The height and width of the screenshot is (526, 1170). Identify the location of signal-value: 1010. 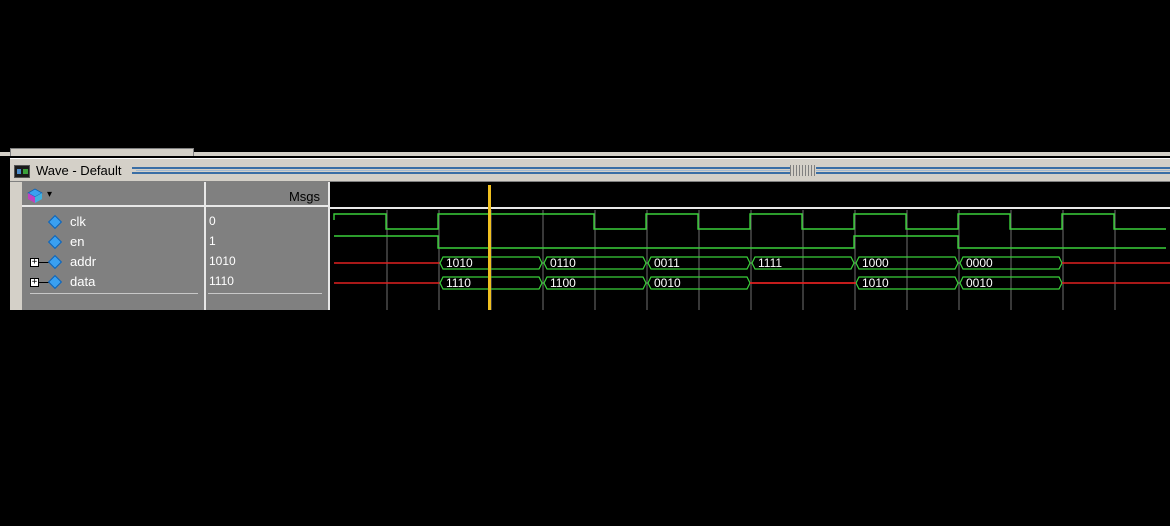
(222, 261).